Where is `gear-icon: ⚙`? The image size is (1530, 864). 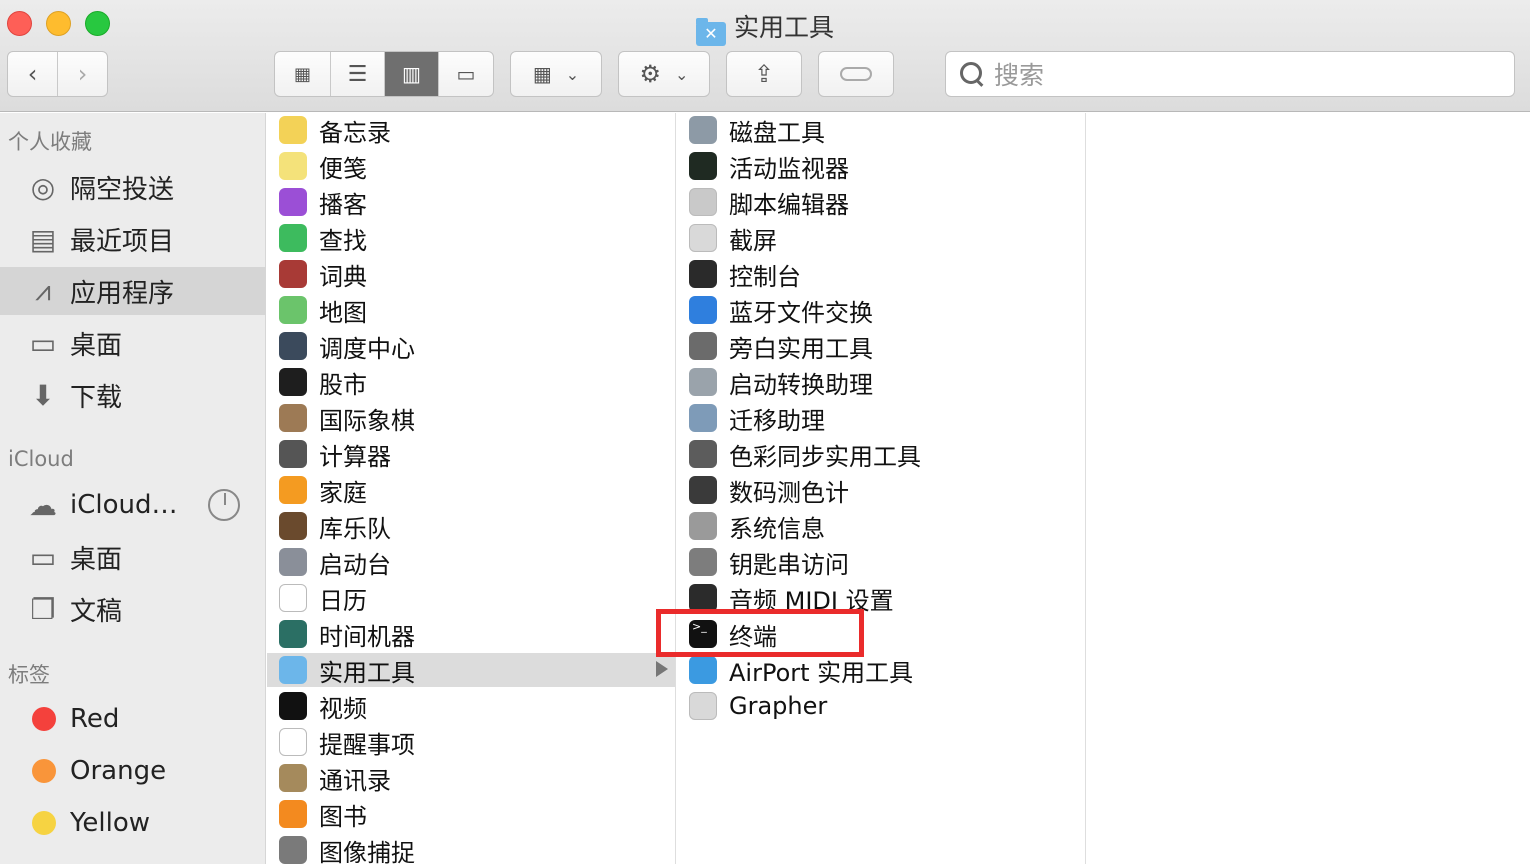 gear-icon: ⚙ is located at coordinates (650, 74).